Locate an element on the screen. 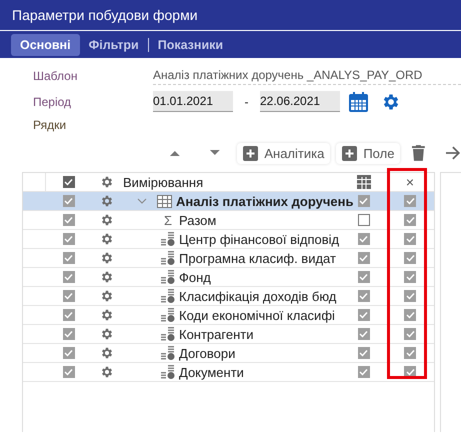  row-label: Фонд is located at coordinates (195, 277).